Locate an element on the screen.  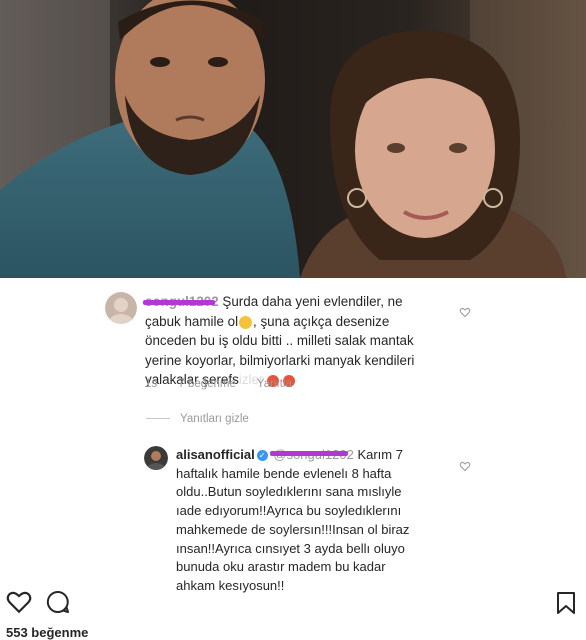
comment-likes: 7 beğenme is located at coordinates (207, 384).